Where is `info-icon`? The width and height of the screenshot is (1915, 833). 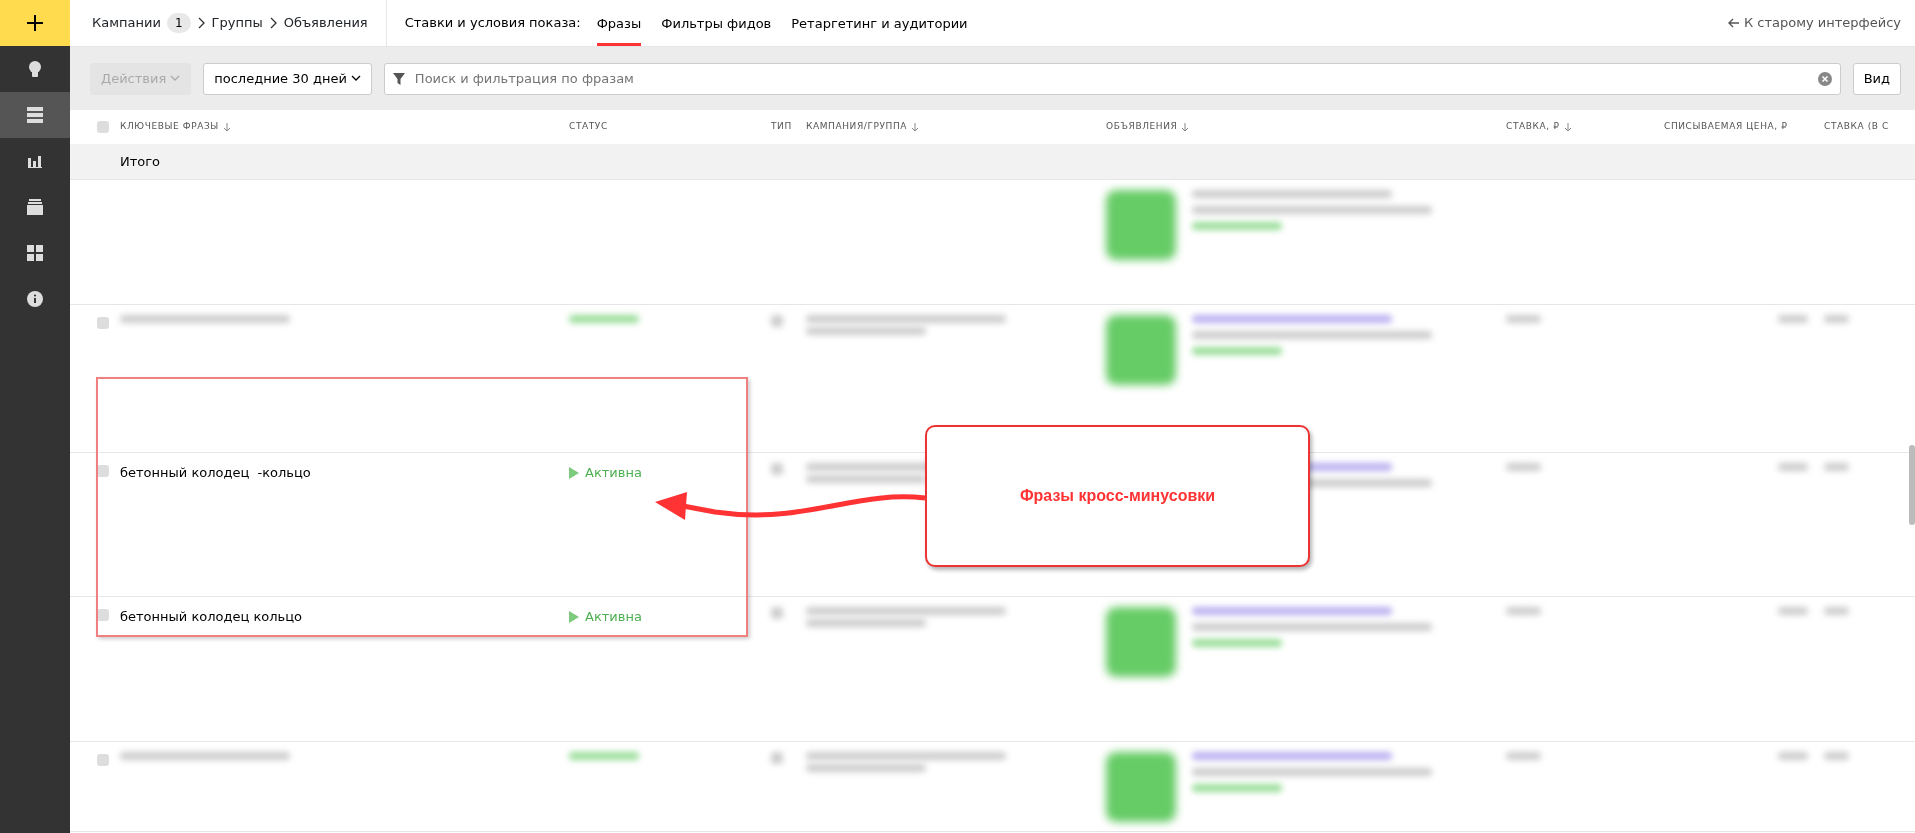 info-icon is located at coordinates (35, 299).